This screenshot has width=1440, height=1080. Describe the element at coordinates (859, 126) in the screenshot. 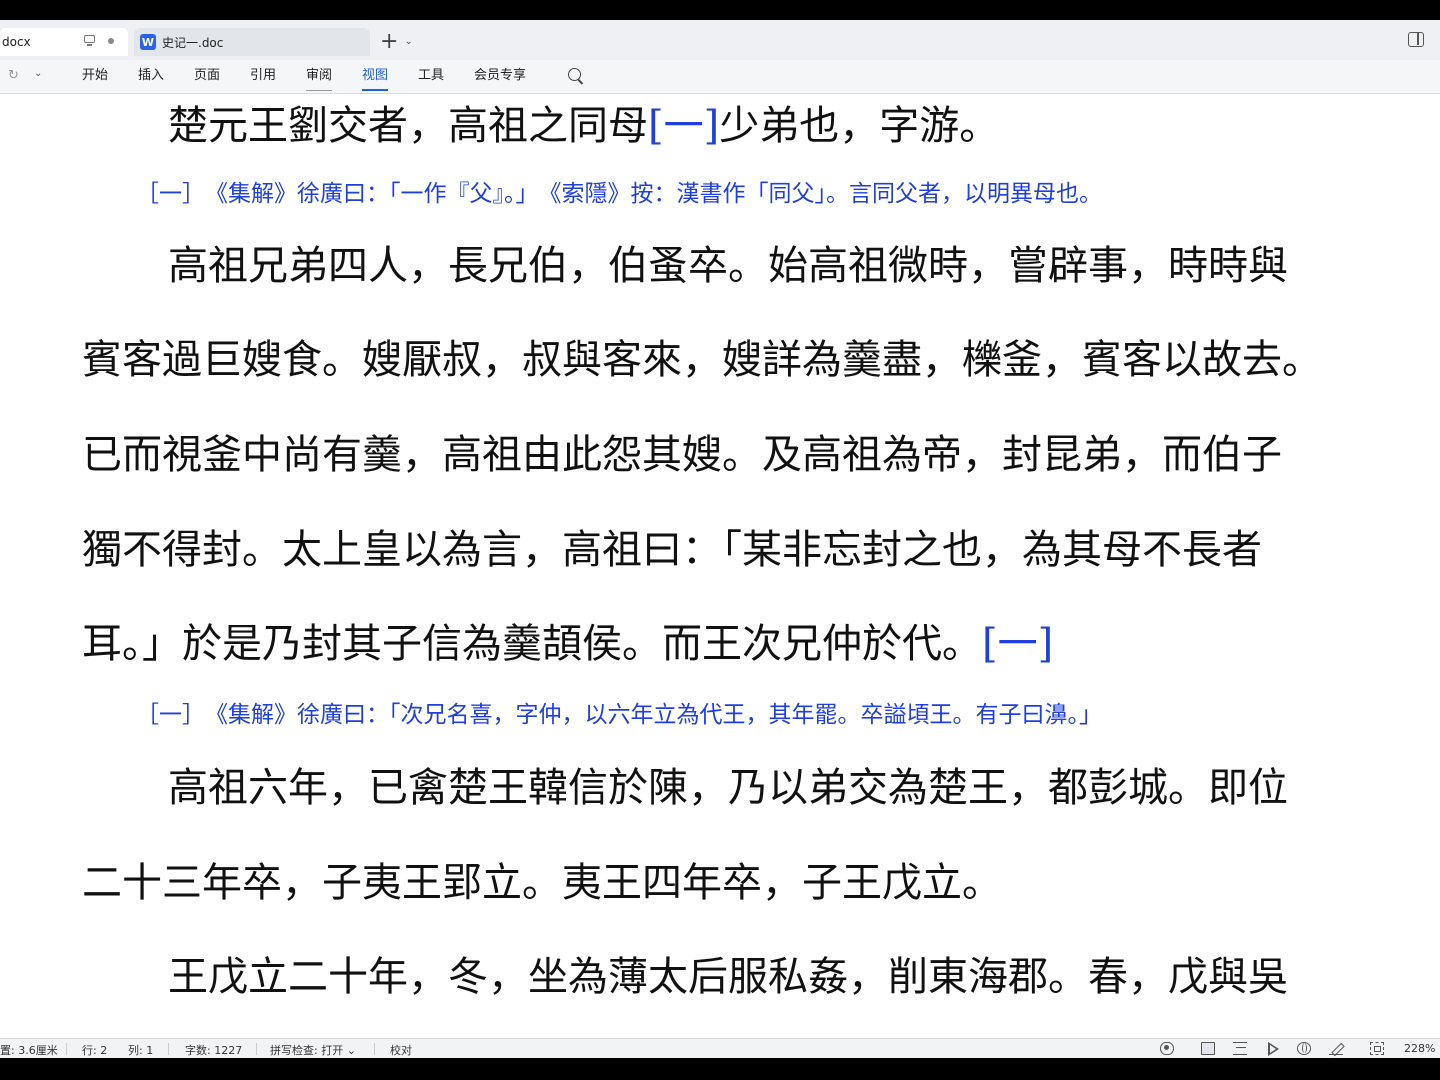

I see `line-text: 少弟也，字游。` at that location.